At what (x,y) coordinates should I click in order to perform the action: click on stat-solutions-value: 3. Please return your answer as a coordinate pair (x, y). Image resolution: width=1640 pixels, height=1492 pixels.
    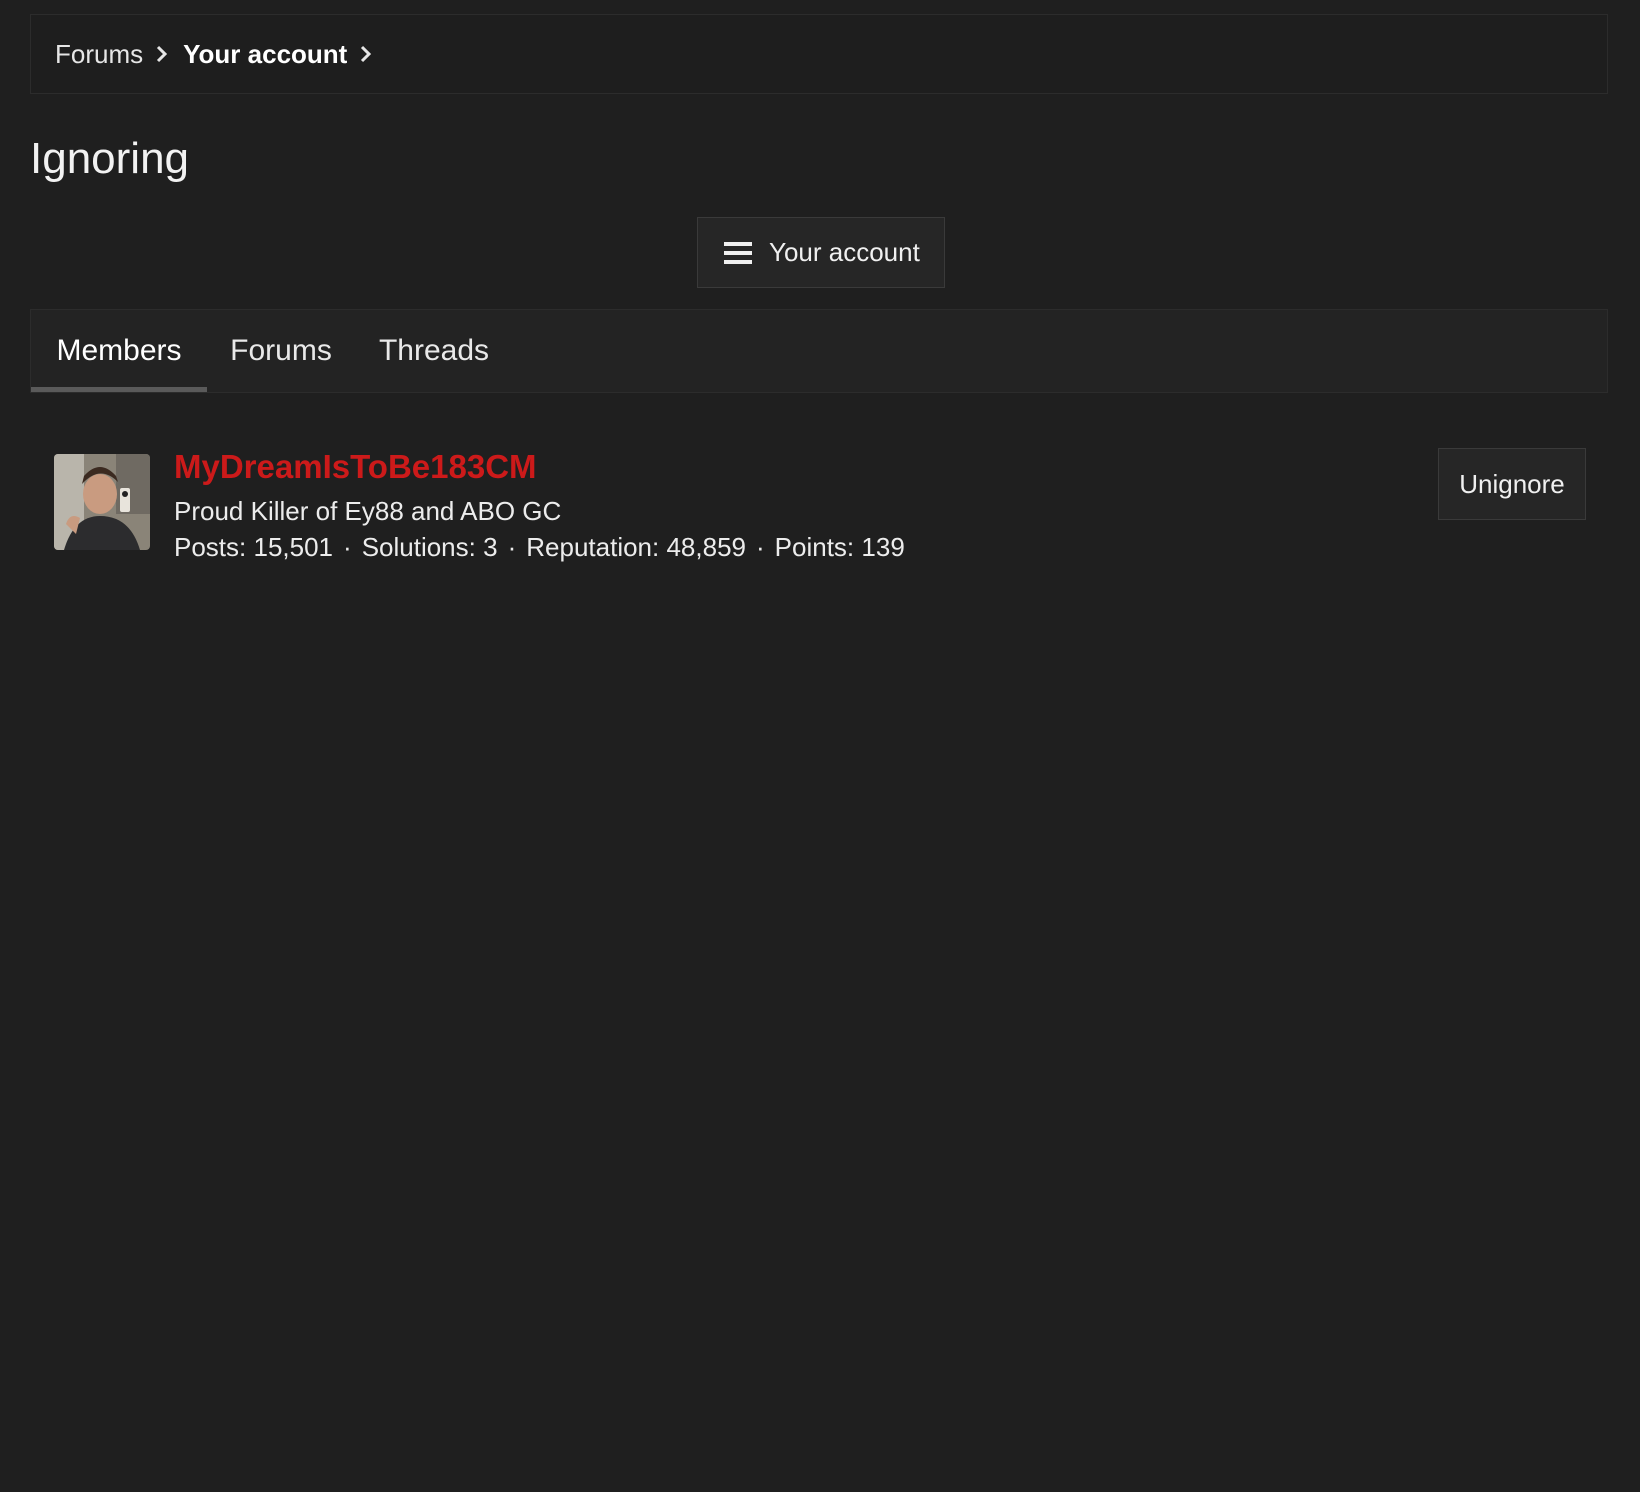
    Looking at the image, I should click on (490, 547).